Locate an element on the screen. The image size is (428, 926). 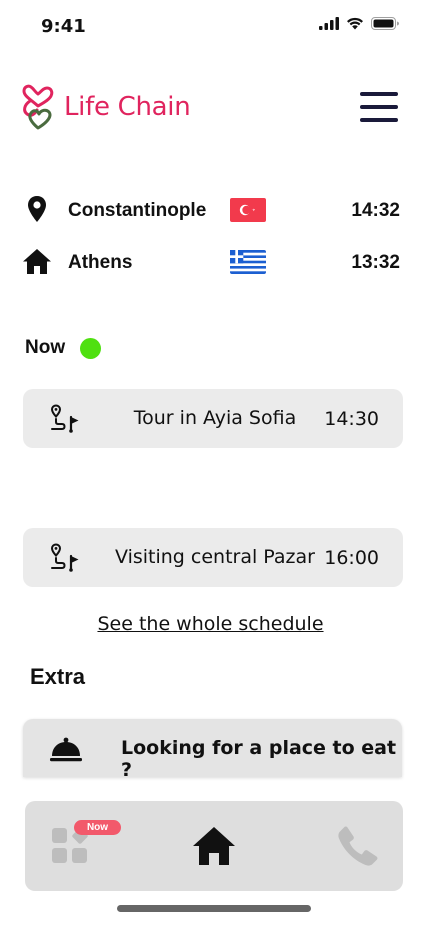
location-row-home: Athens 13:32 is located at coordinates (214, 262).